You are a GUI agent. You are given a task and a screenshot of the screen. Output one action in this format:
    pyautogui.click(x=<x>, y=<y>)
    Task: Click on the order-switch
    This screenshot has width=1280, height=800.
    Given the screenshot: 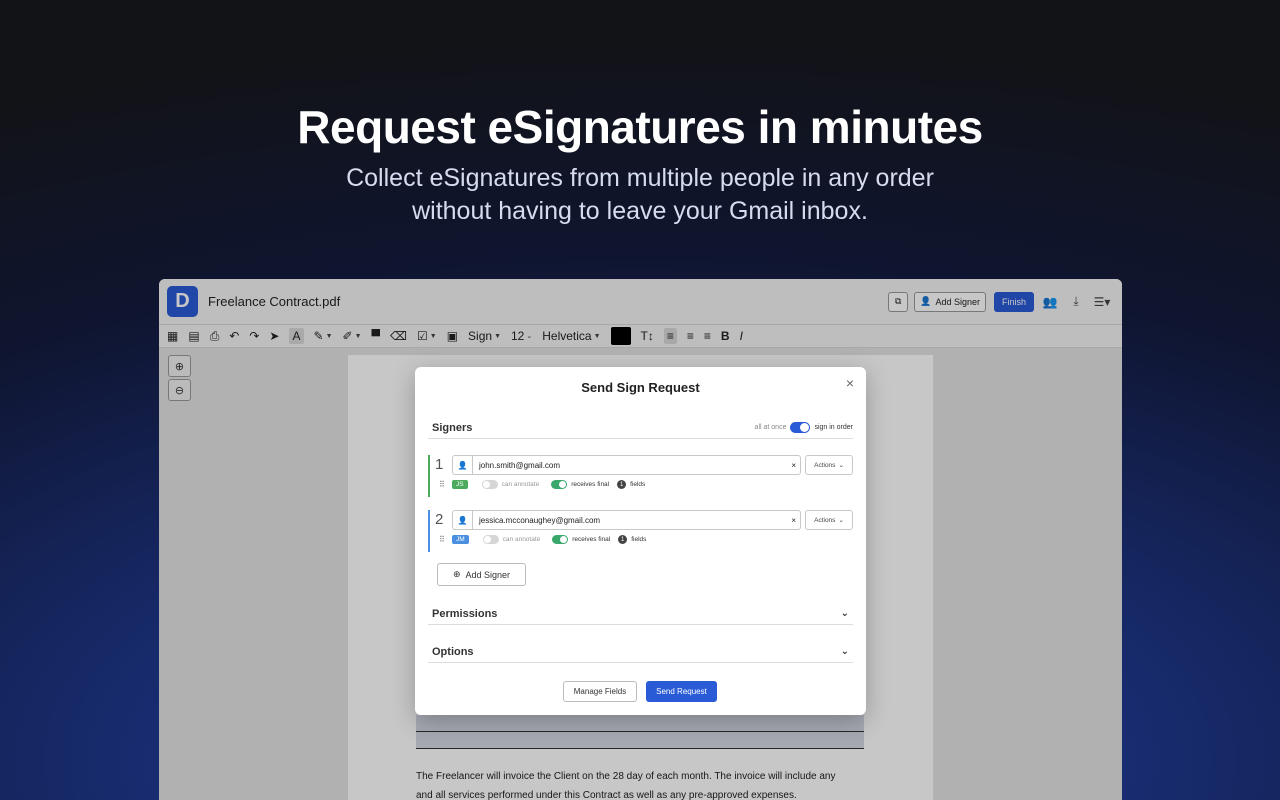 What is the action you would take?
    pyautogui.click(x=800, y=427)
    